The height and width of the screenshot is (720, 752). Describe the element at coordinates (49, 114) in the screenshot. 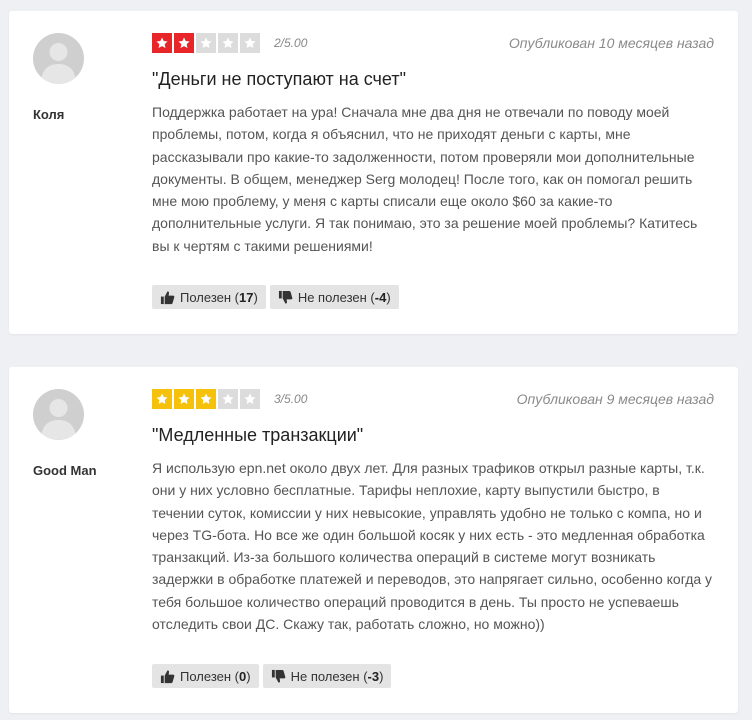

I see `author-name: Коля` at that location.